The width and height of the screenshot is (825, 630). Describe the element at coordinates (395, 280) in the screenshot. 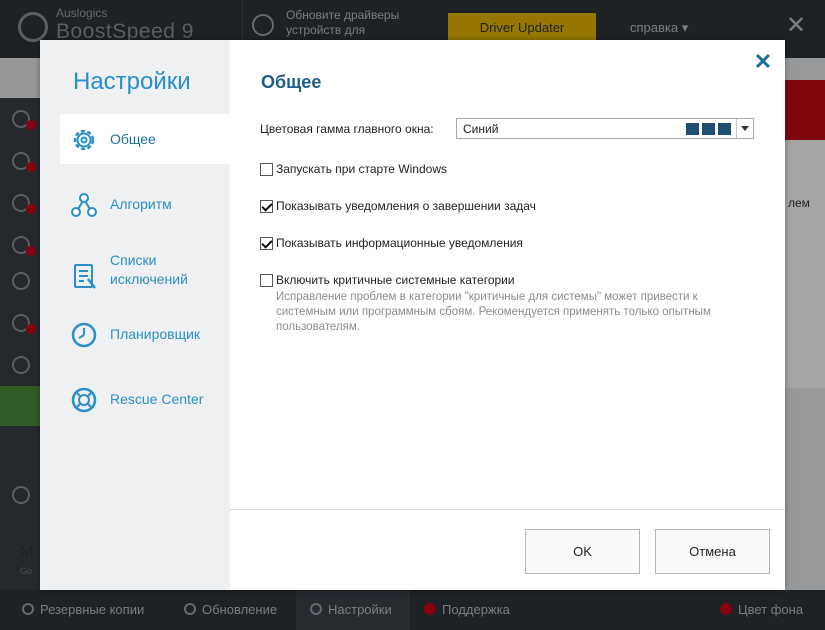

I see `option-label: Включить критичные системные категории` at that location.